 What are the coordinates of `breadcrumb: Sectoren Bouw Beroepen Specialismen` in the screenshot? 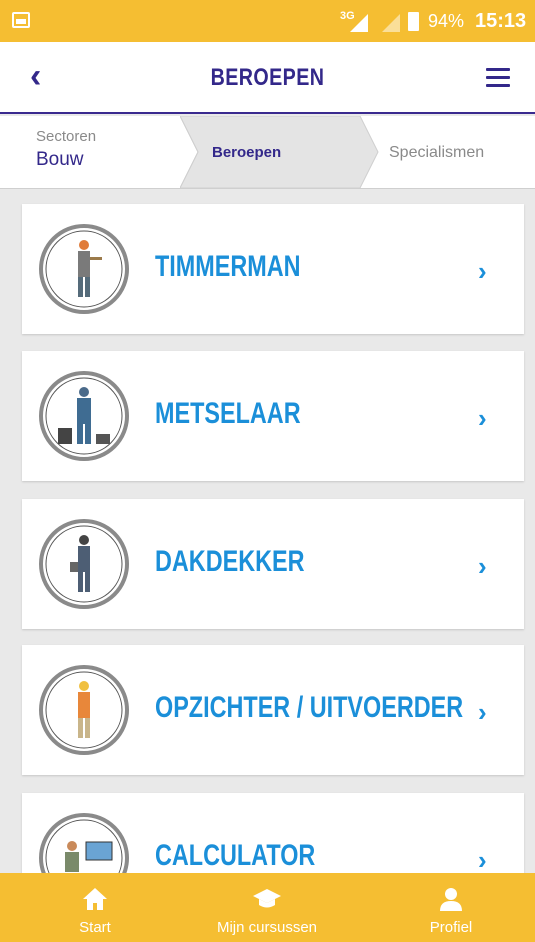 It's located at (267, 152).